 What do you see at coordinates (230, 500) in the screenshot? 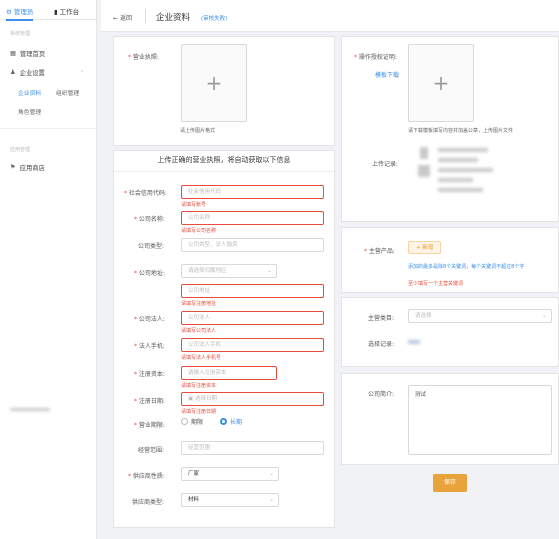
I see `supplier-type-select: 材料 ⌄` at bounding box center [230, 500].